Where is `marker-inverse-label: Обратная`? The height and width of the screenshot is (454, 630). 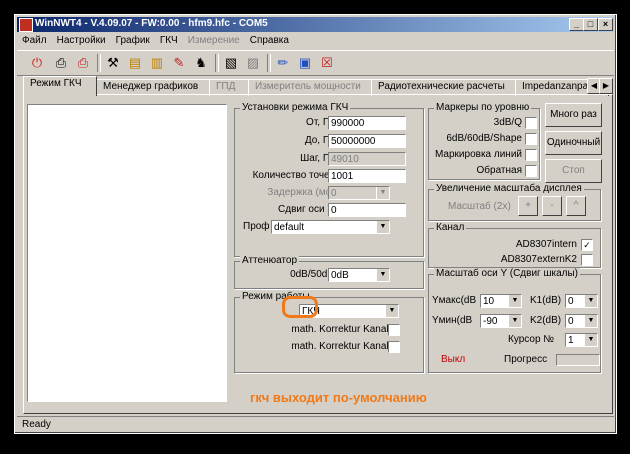 marker-inverse-label: Обратная is located at coordinates (499, 170).